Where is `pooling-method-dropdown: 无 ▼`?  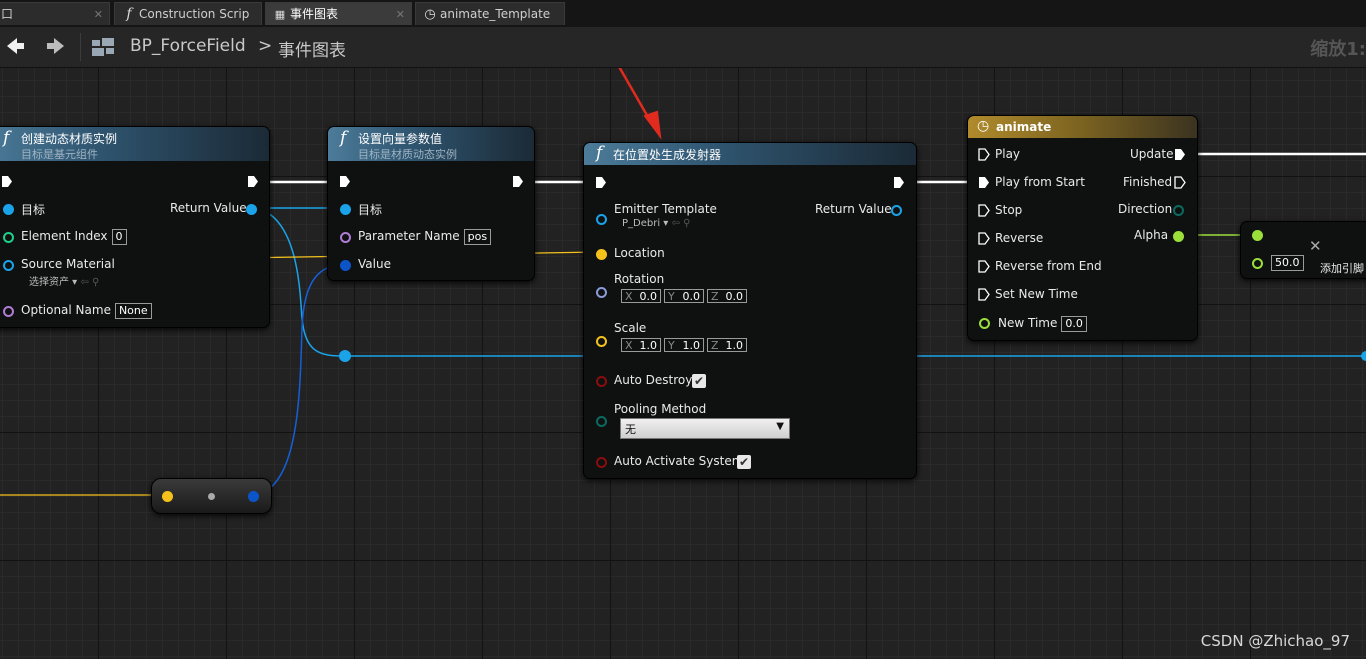 pooling-method-dropdown: 无 ▼ is located at coordinates (705, 428).